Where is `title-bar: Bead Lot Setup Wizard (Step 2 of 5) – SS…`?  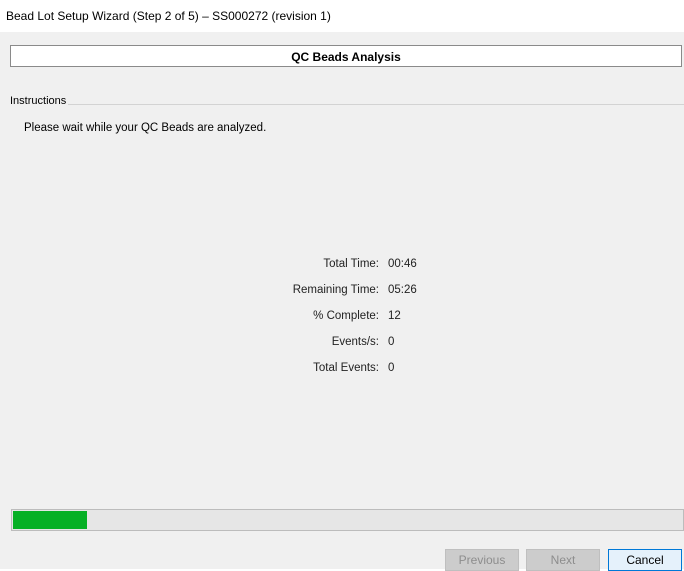 title-bar: Bead Lot Setup Wizard (Step 2 of 5) – SS… is located at coordinates (342, 16).